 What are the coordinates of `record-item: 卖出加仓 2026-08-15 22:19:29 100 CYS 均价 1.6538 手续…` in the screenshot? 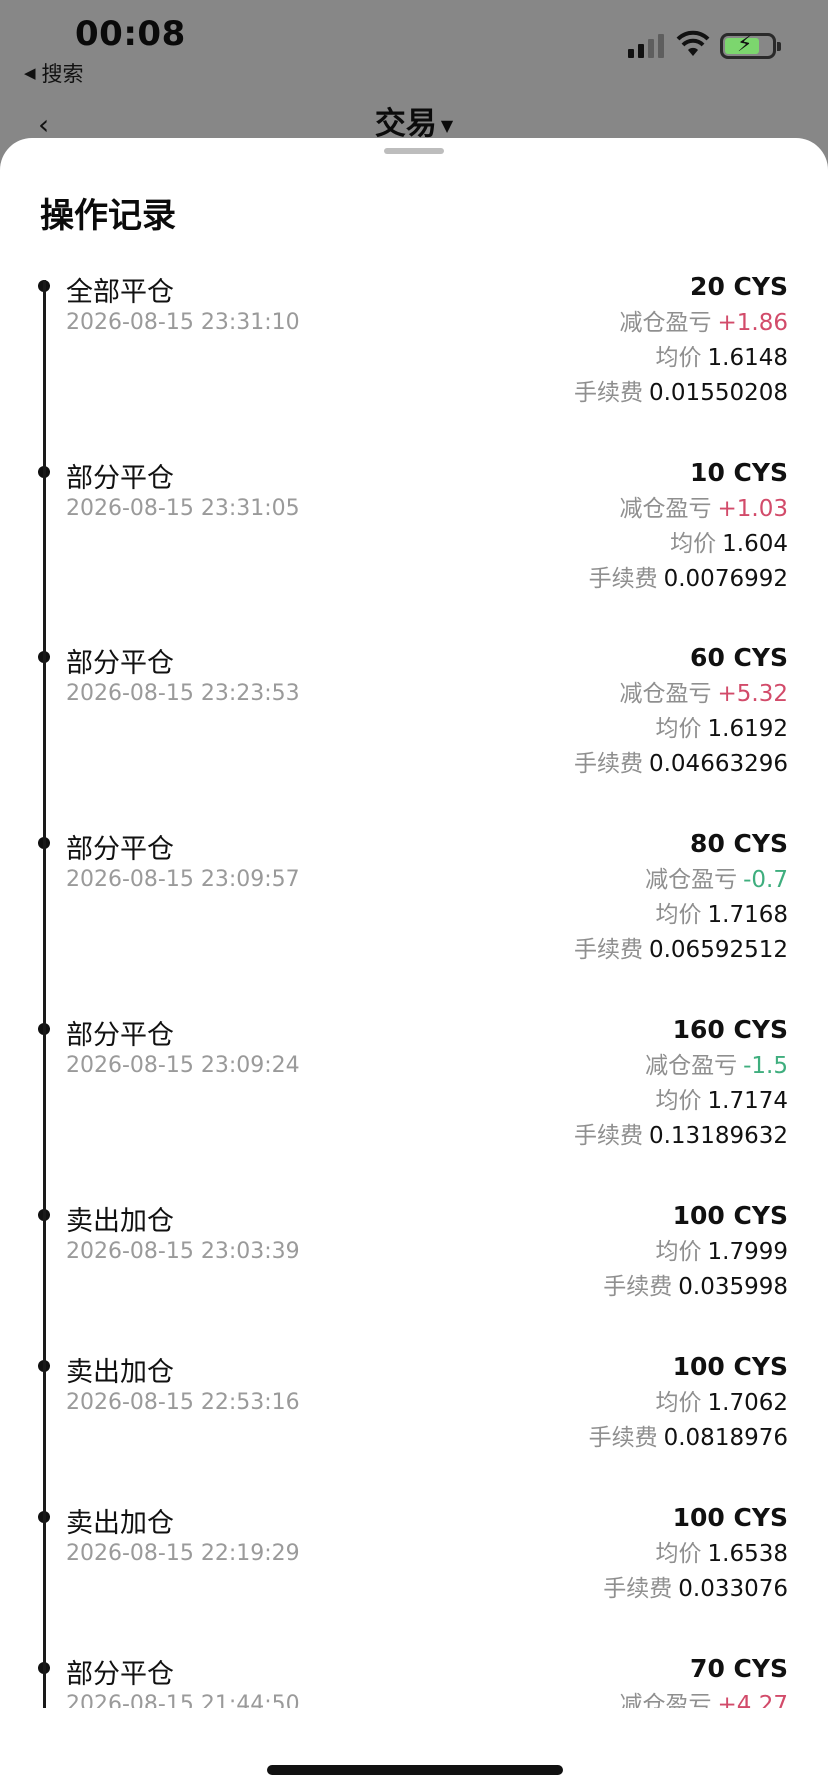 It's located at (414, 1586).